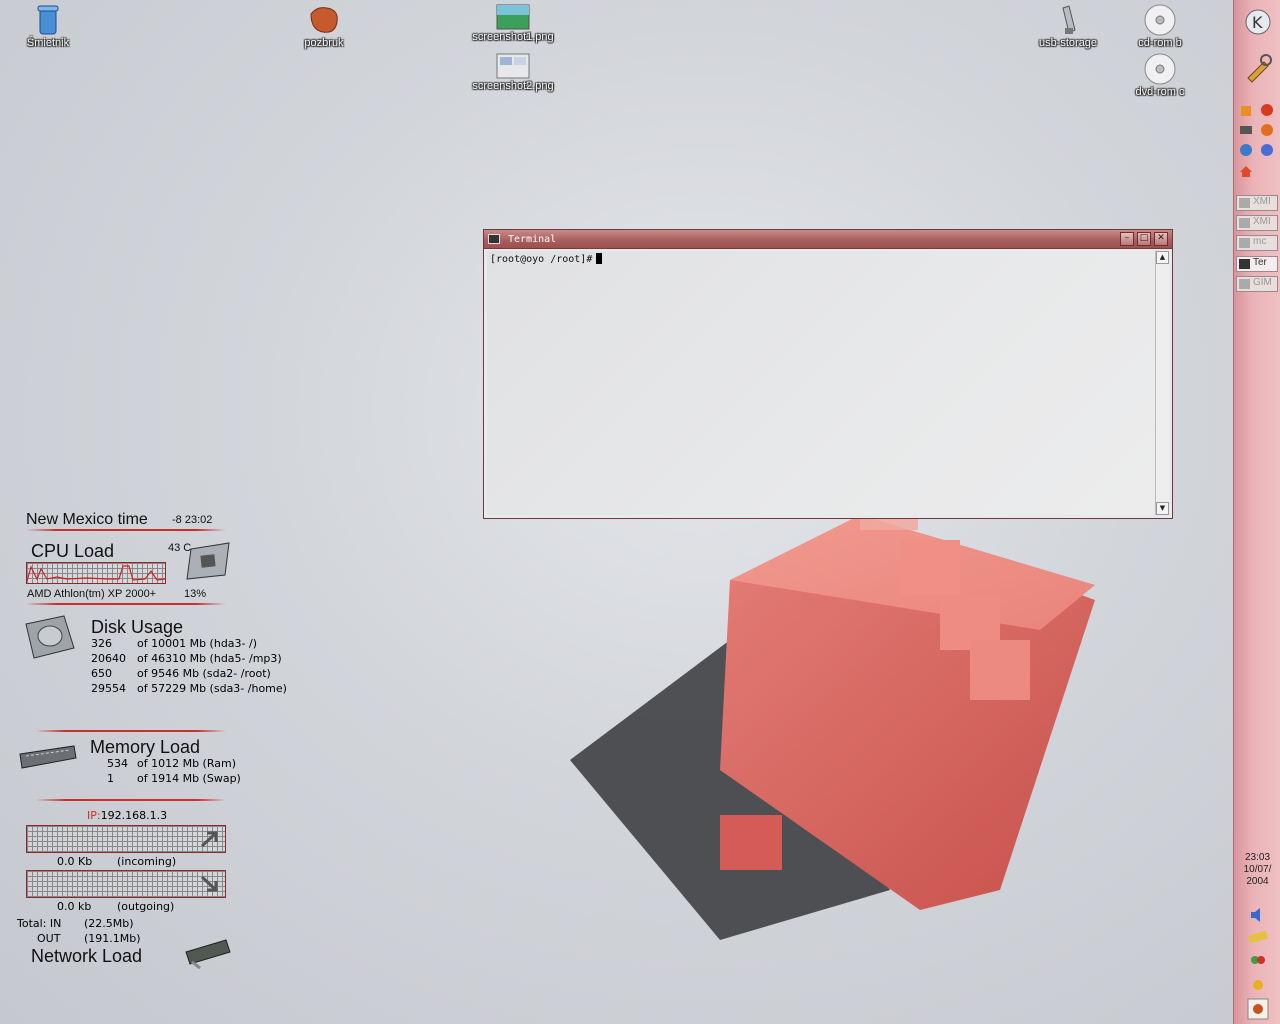 The width and height of the screenshot is (1280, 1024). What do you see at coordinates (1160, 69) in the screenshot?
I see `dvdrom-icon` at bounding box center [1160, 69].